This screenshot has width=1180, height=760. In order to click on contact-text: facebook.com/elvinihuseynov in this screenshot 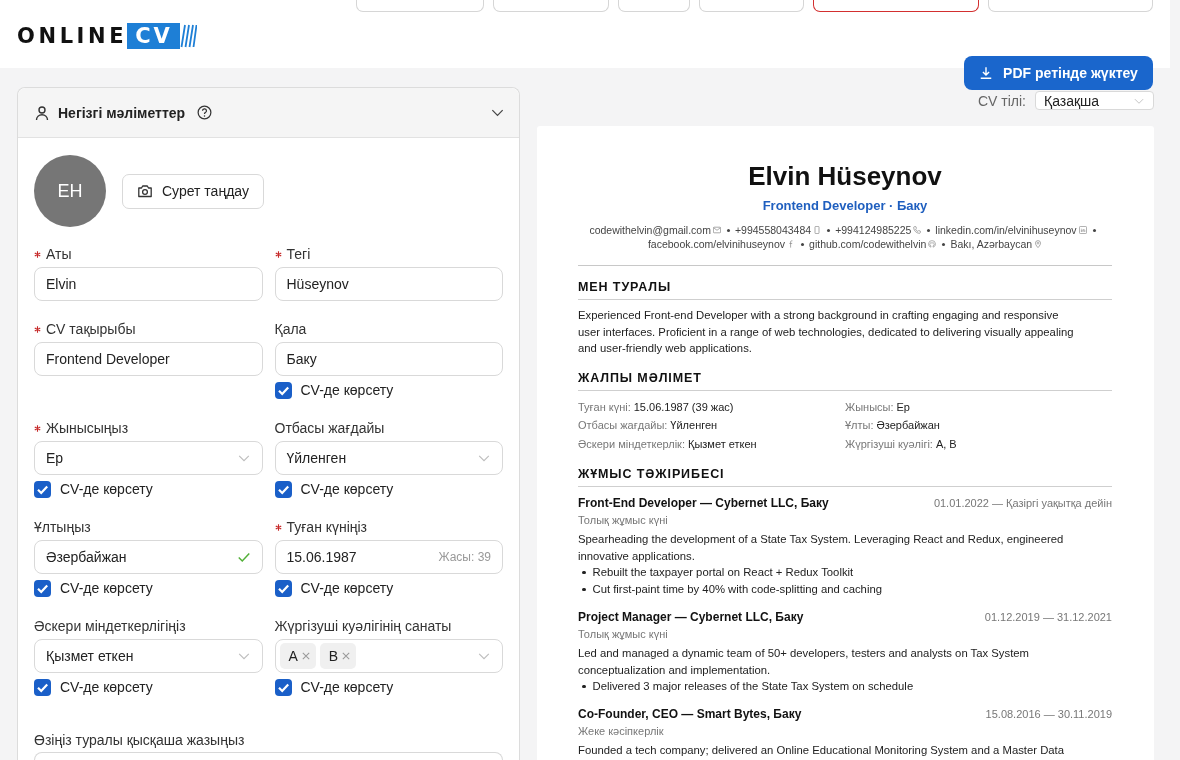, I will do `click(716, 244)`.